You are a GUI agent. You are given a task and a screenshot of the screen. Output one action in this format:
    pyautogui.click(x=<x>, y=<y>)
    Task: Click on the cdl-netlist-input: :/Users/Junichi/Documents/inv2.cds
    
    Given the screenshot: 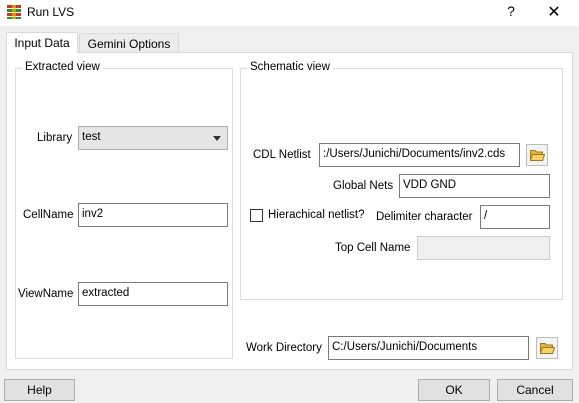 What is the action you would take?
    pyautogui.click(x=419, y=155)
    